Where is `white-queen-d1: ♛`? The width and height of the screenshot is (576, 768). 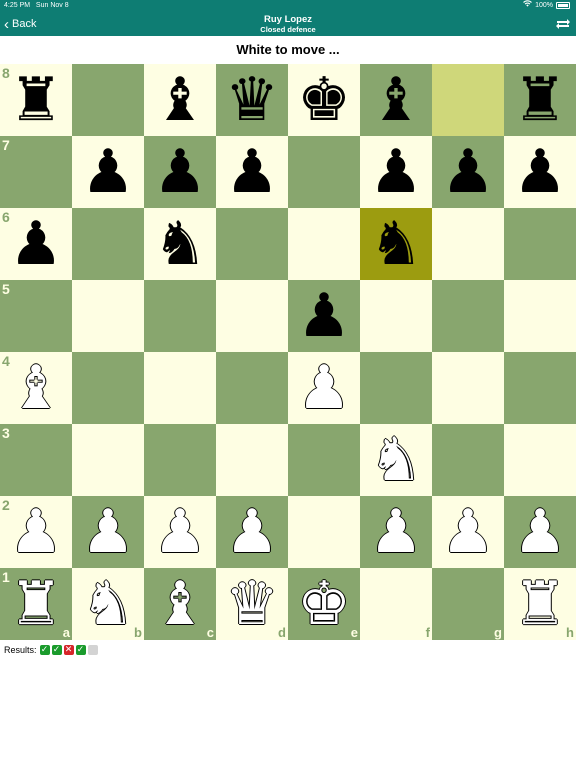
white-queen-d1: ♛ is located at coordinates (252, 604).